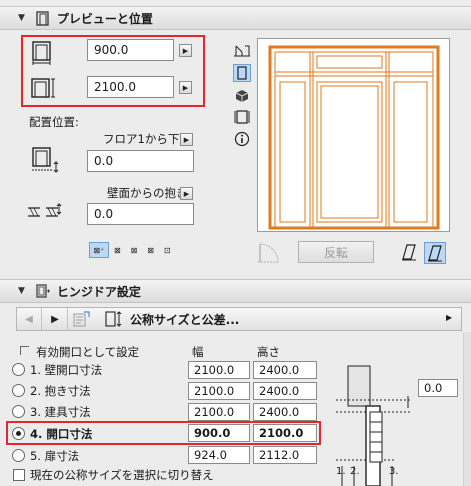  Describe the element at coordinates (341, 471) in the screenshot. I see `diagram-label-1: 1.` at that location.